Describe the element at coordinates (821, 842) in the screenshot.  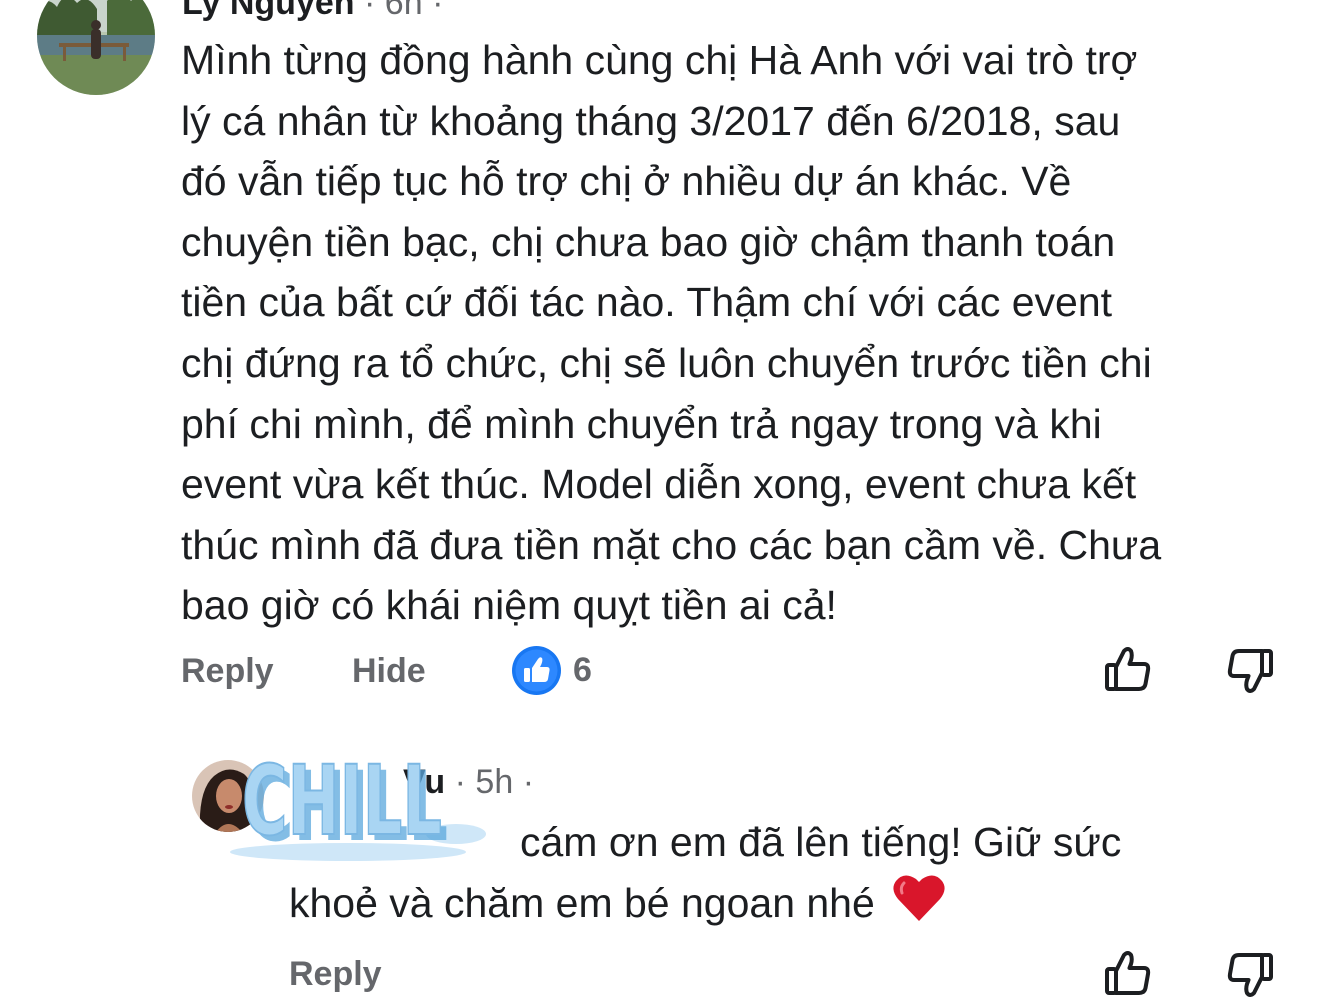
I see `reply-text-line-1: cám ơn em đã lên tiếng! Giữ sức` at that location.